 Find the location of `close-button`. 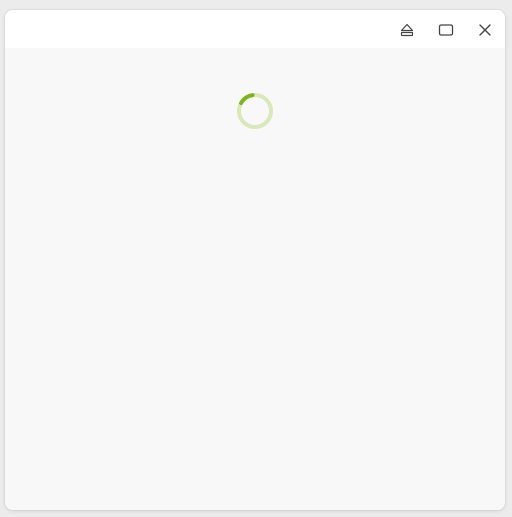

close-button is located at coordinates (485, 30).